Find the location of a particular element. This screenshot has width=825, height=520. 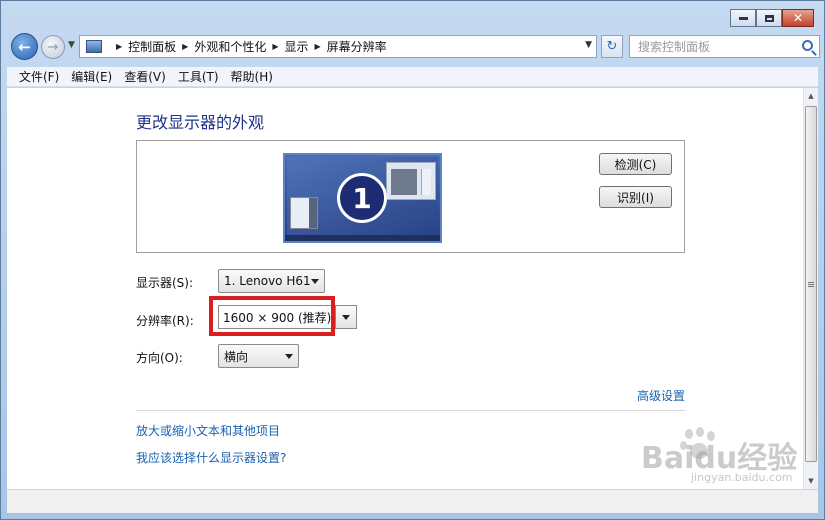

menu-view: 查看(V) is located at coordinates (145, 76).